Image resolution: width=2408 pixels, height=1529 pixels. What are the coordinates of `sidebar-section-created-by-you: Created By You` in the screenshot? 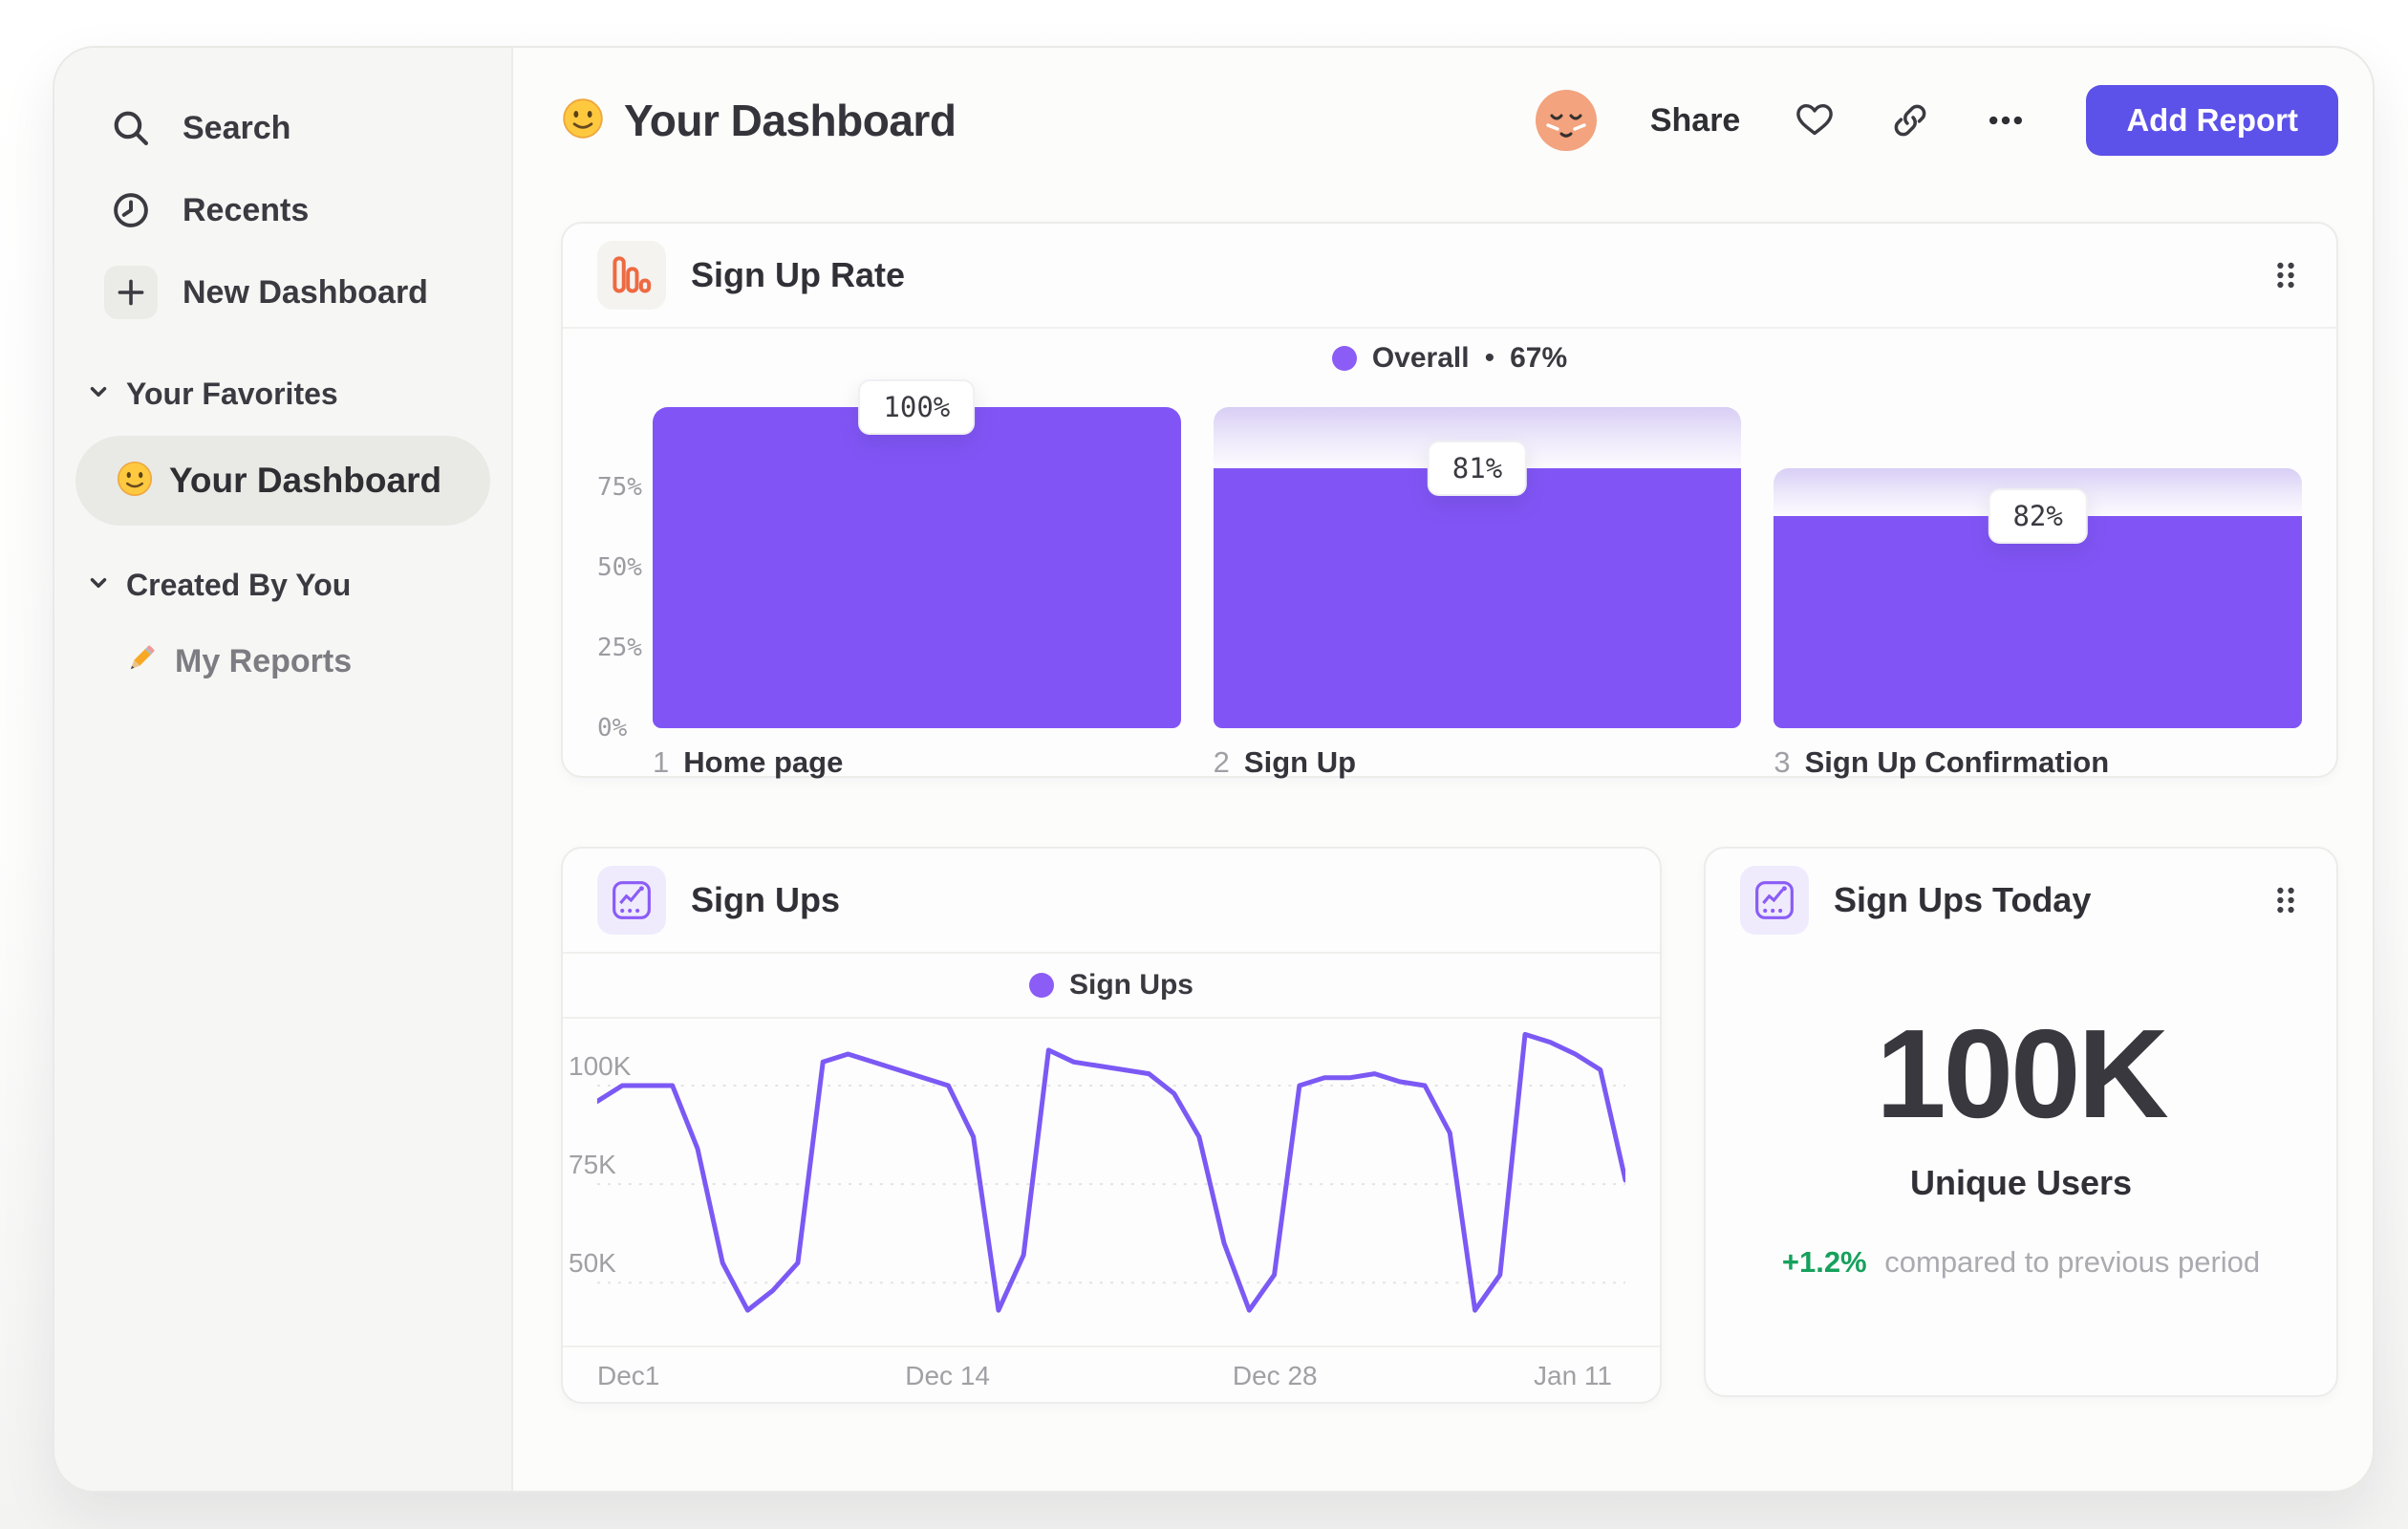 It's located at (288, 585).